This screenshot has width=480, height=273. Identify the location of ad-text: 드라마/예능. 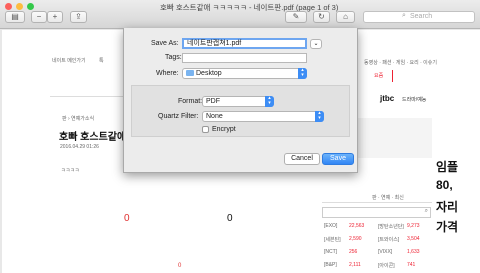
(414, 100).